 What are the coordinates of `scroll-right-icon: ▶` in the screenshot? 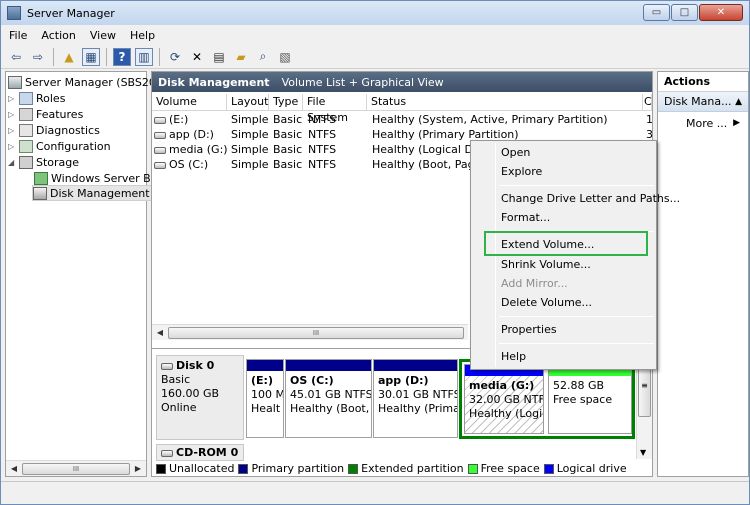 It's located at (138, 469).